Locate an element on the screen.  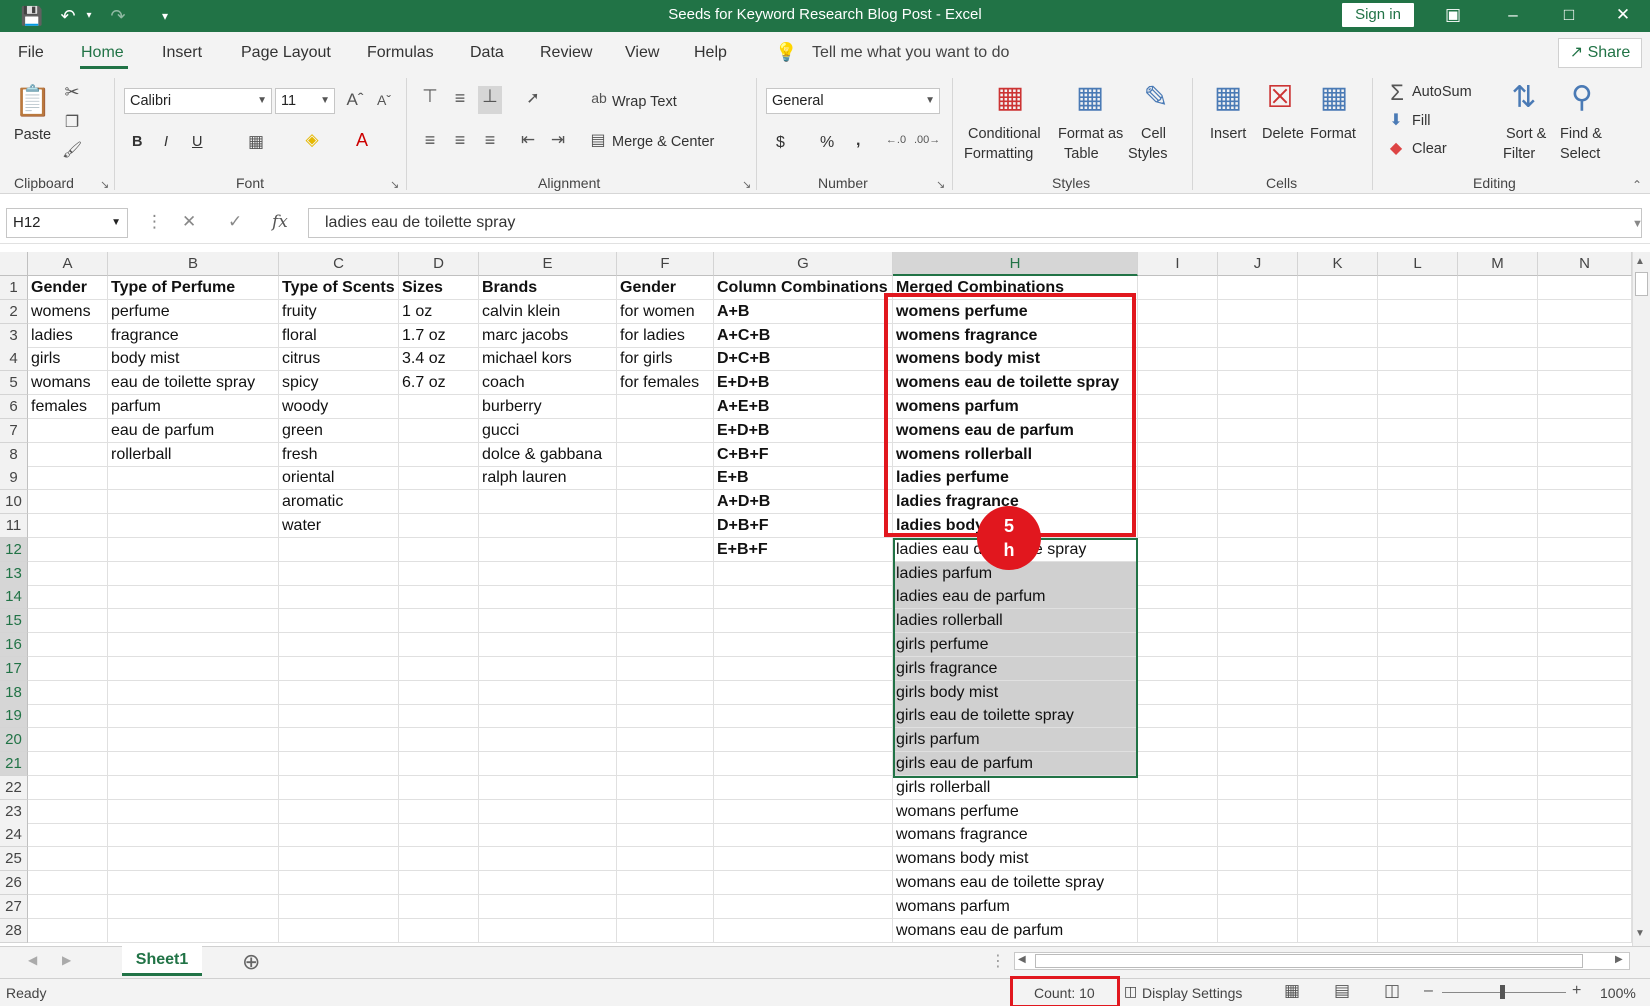
cell-b7: eau de parfum is located at coordinates (193, 430).